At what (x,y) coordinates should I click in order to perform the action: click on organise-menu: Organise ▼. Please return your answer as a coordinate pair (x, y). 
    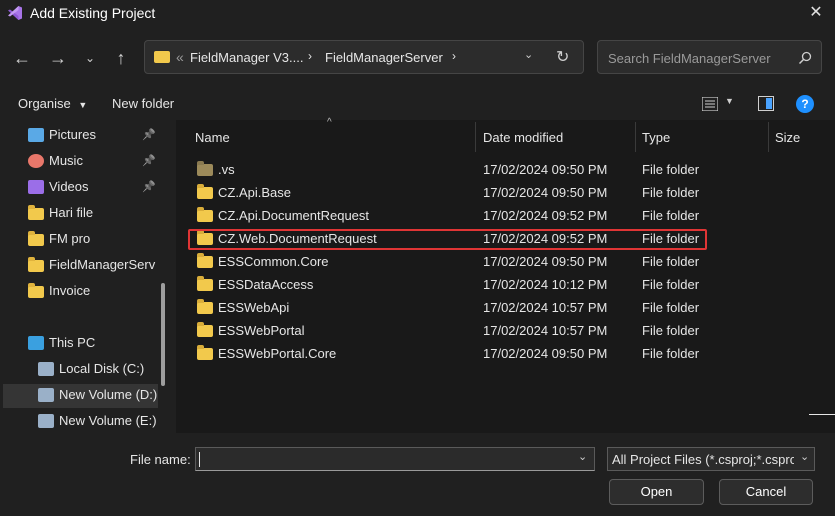
    Looking at the image, I should click on (52, 103).